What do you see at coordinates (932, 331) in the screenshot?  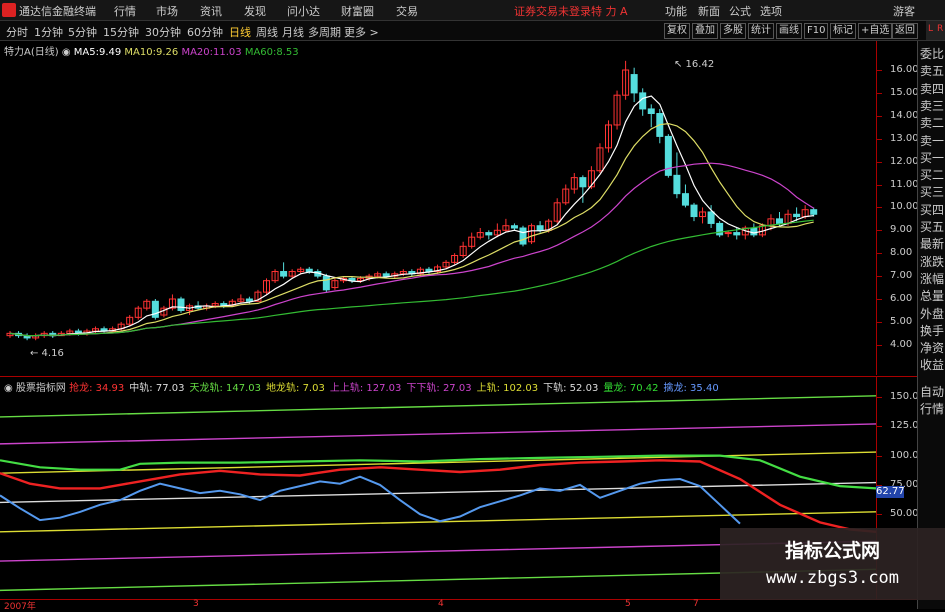 I see `side-panel-item: 换手` at bounding box center [932, 331].